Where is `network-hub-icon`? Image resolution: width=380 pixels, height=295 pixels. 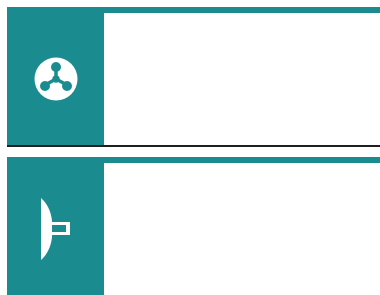
network-hub-icon is located at coordinates (56, 79).